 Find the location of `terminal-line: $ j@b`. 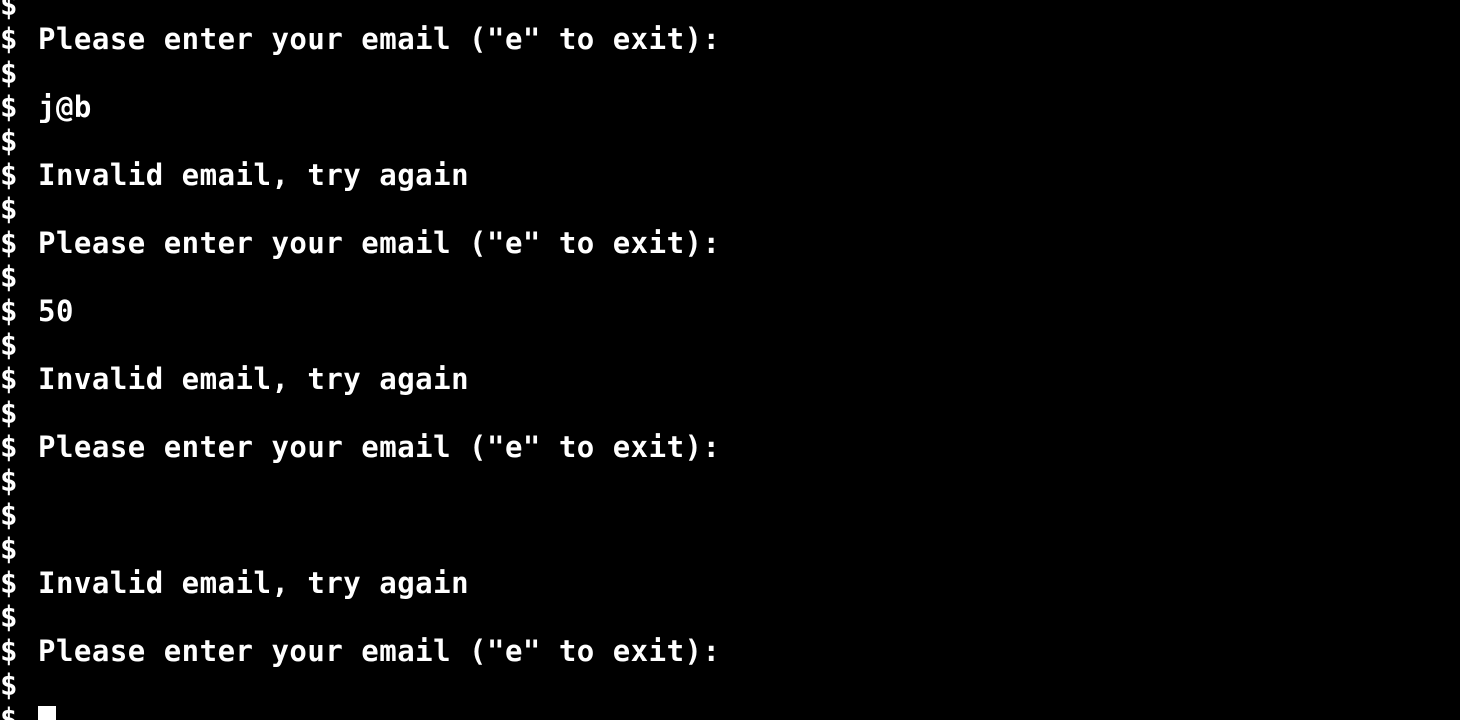

terminal-line: $ j@b is located at coordinates (730, 107).